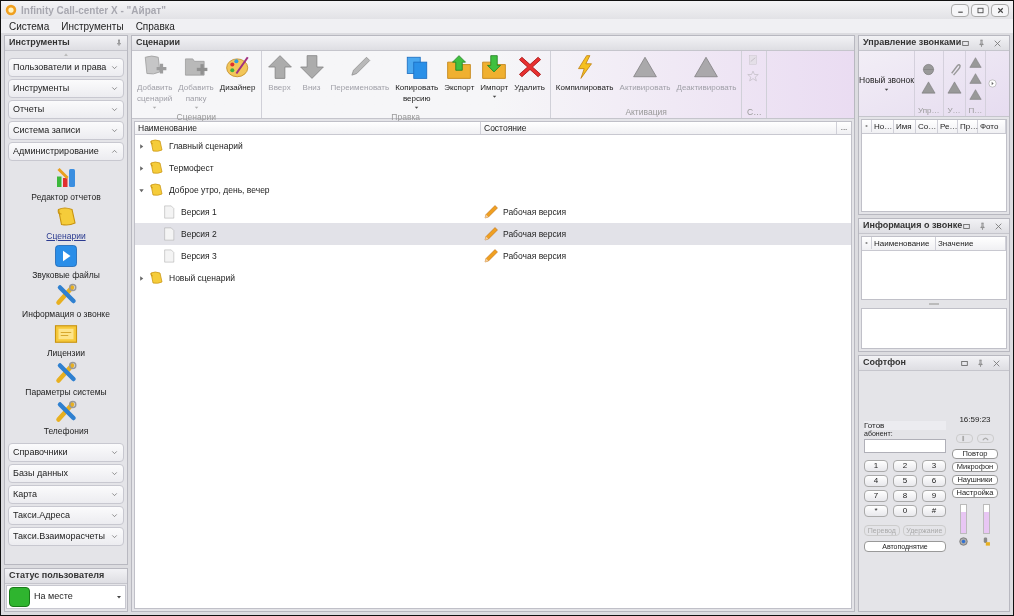  What do you see at coordinates (66, 130) in the screenshot?
I see `group-header: Система записи` at bounding box center [66, 130].